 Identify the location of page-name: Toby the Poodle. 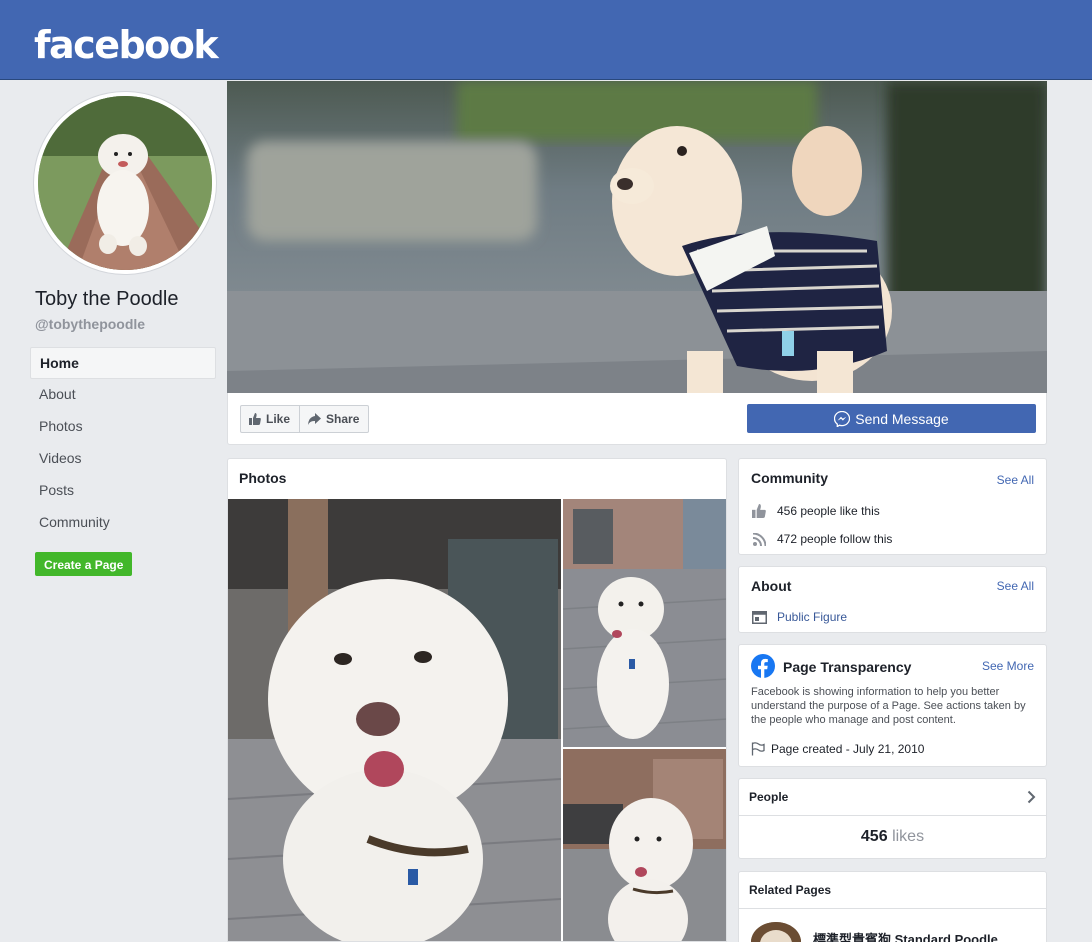
(106, 299).